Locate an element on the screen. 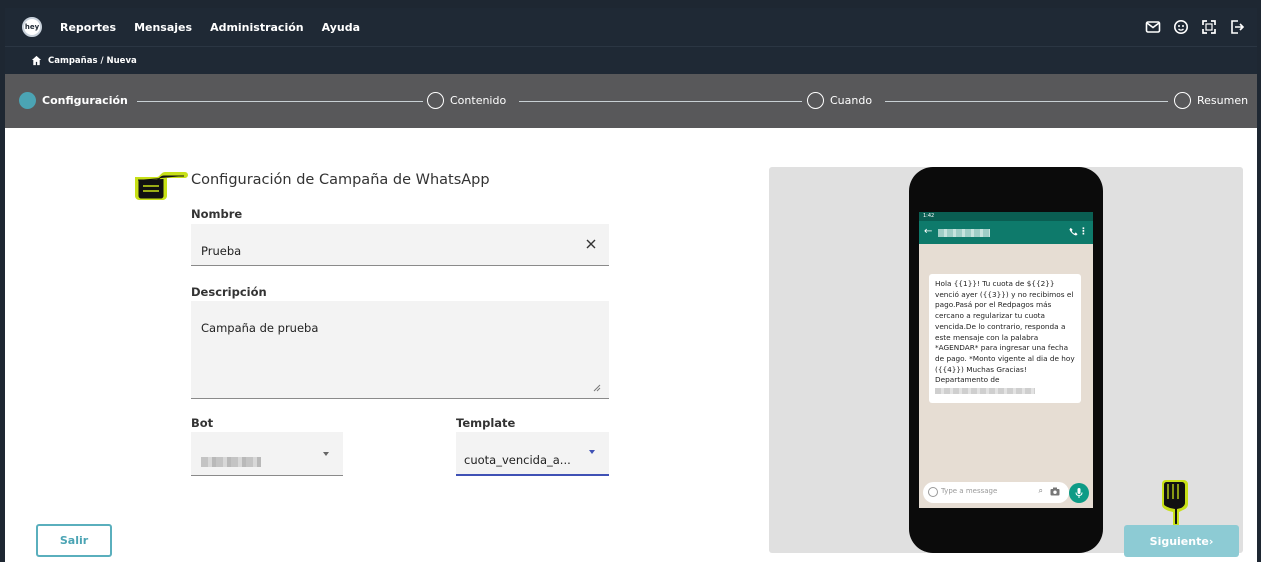 This screenshot has height=562, width=1261. contact-name-redacted is located at coordinates (964, 233).